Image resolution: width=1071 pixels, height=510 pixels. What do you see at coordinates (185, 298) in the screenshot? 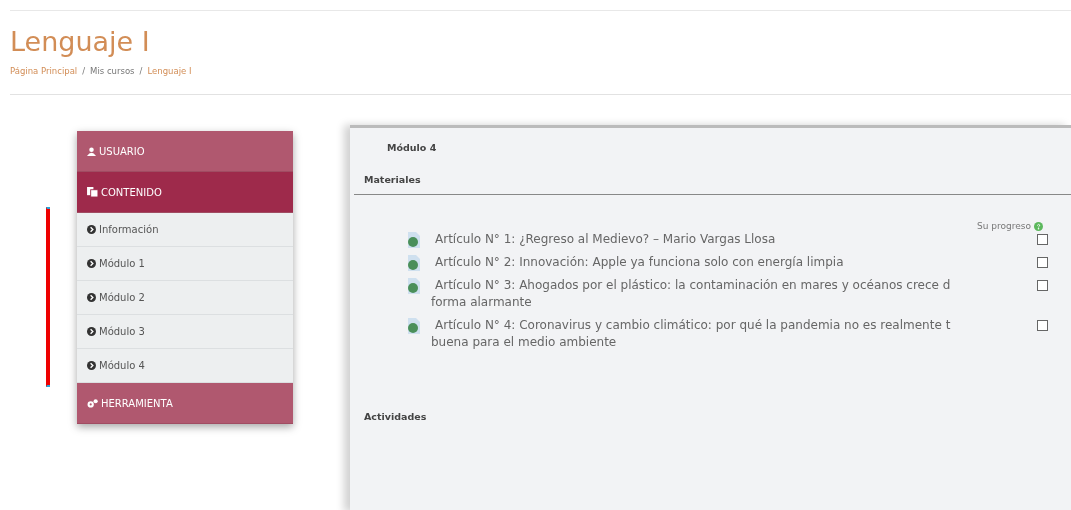
I see `sidebar-item: Módulo 2` at bounding box center [185, 298].